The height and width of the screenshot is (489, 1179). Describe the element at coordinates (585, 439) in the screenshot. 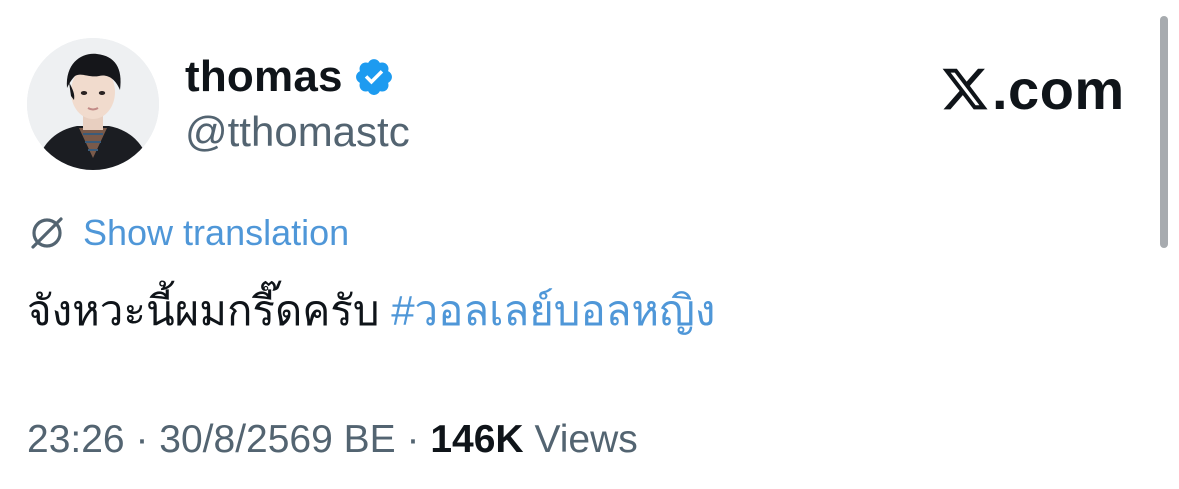

I see `views-label: Views` at that location.